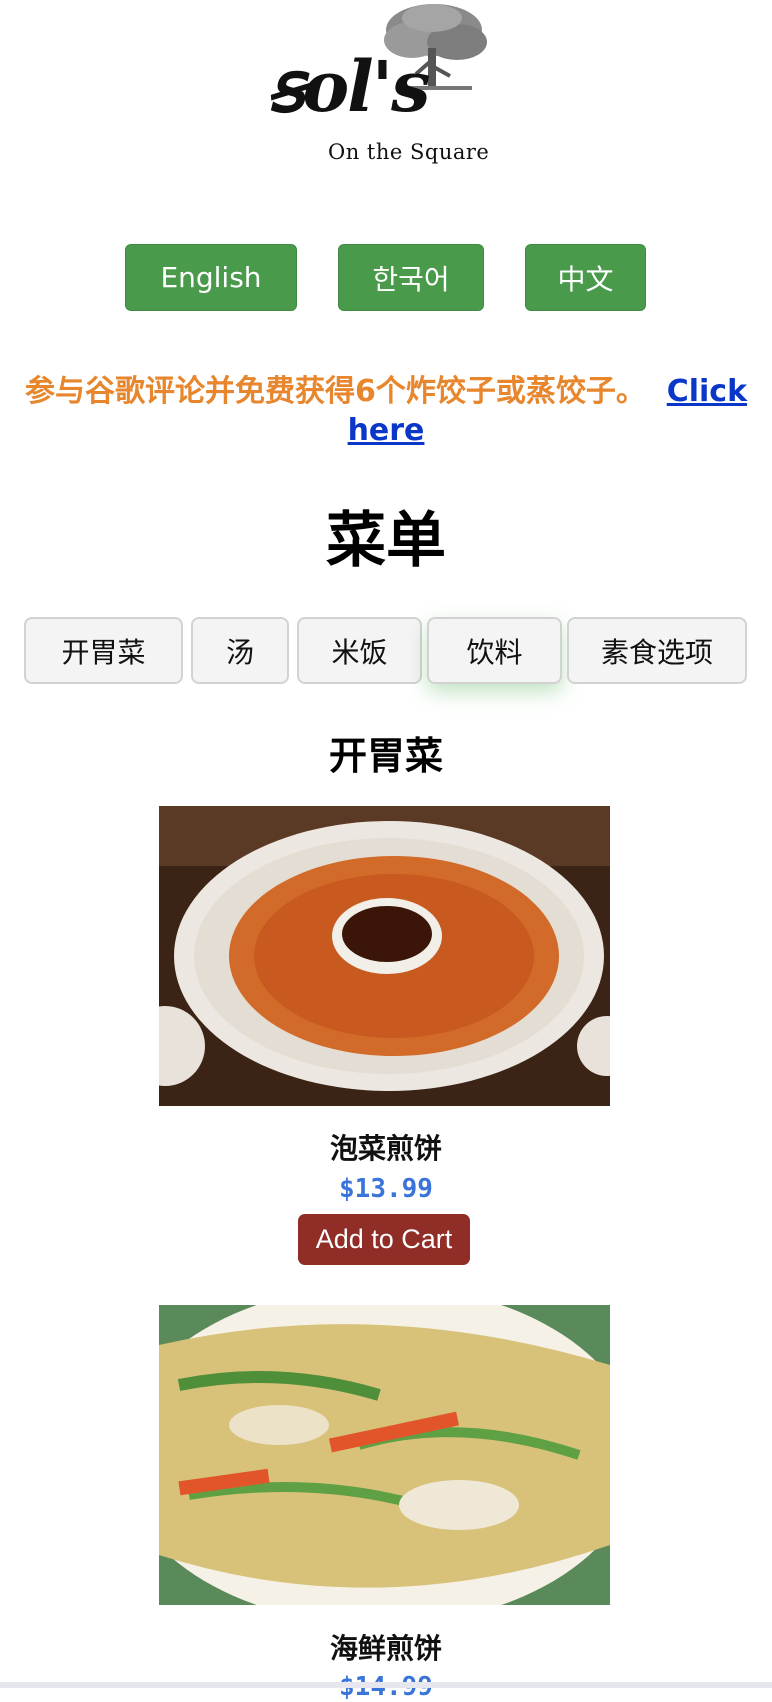  What do you see at coordinates (386, 541) in the screenshot?
I see `menu-title: 菜单` at bounding box center [386, 541].